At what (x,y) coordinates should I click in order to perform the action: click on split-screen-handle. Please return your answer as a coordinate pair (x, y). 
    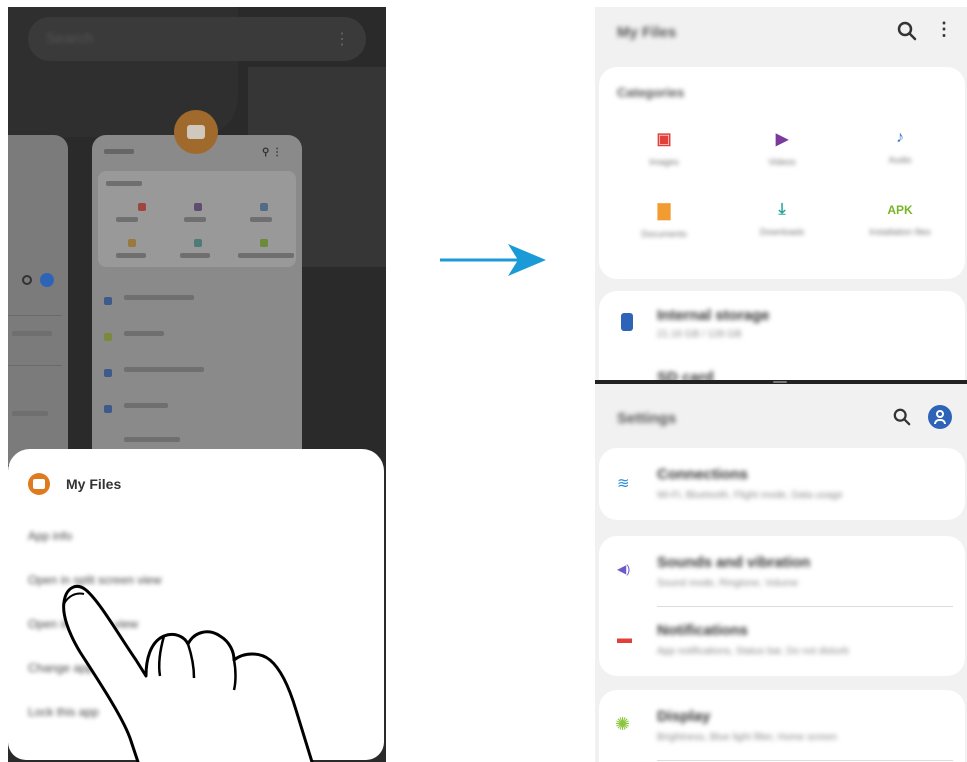
    Looking at the image, I should click on (780, 382).